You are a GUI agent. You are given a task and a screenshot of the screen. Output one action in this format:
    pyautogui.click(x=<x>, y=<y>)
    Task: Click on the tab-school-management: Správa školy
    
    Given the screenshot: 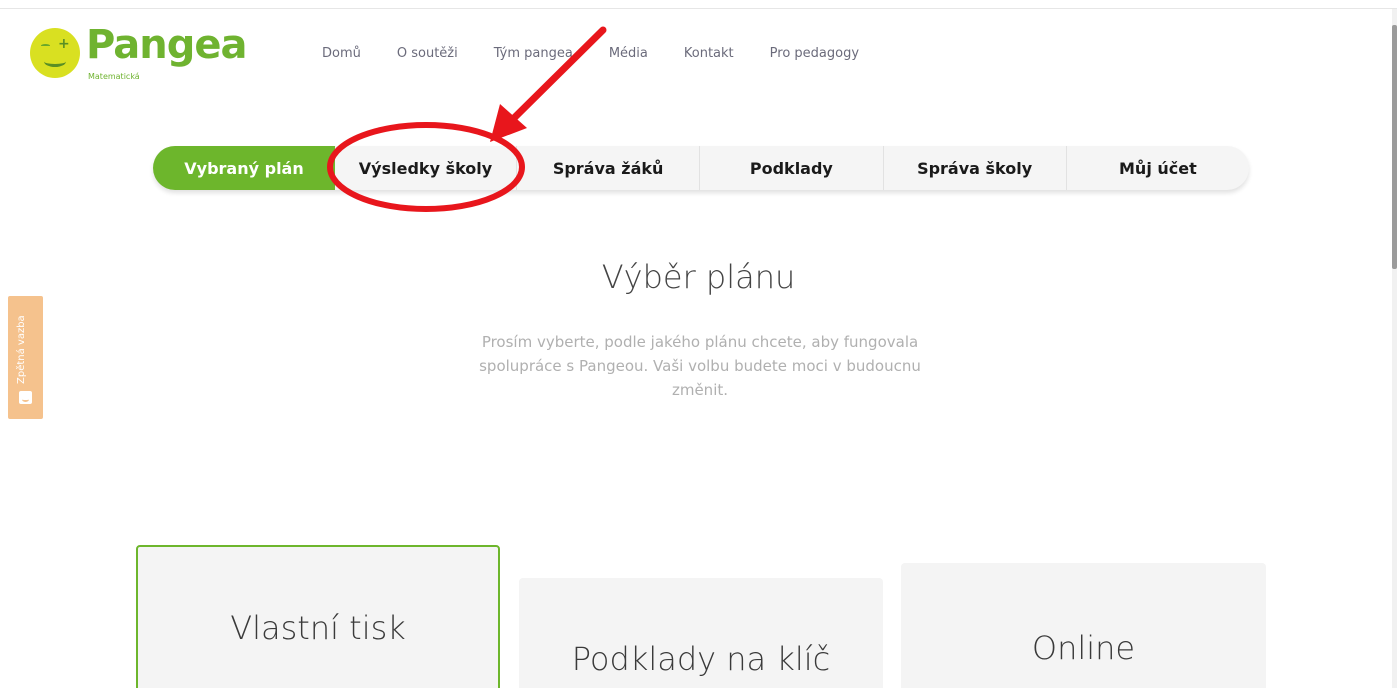 What is the action you would take?
    pyautogui.click(x=975, y=168)
    